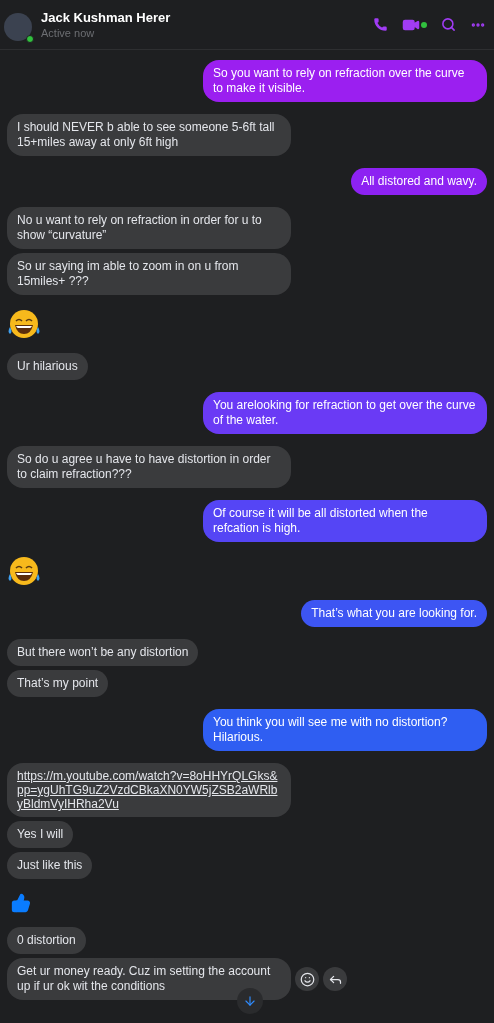  What do you see at coordinates (149, 790) in the screenshot?
I see `link: https://m.youtube.com/watch?v=8oHHYrQLGks&pp=ygUhTG9uZ2VzdCBkaXN0YW5jZSB2aWRlbyBldmVyIHRha2Vu` at bounding box center [149, 790].